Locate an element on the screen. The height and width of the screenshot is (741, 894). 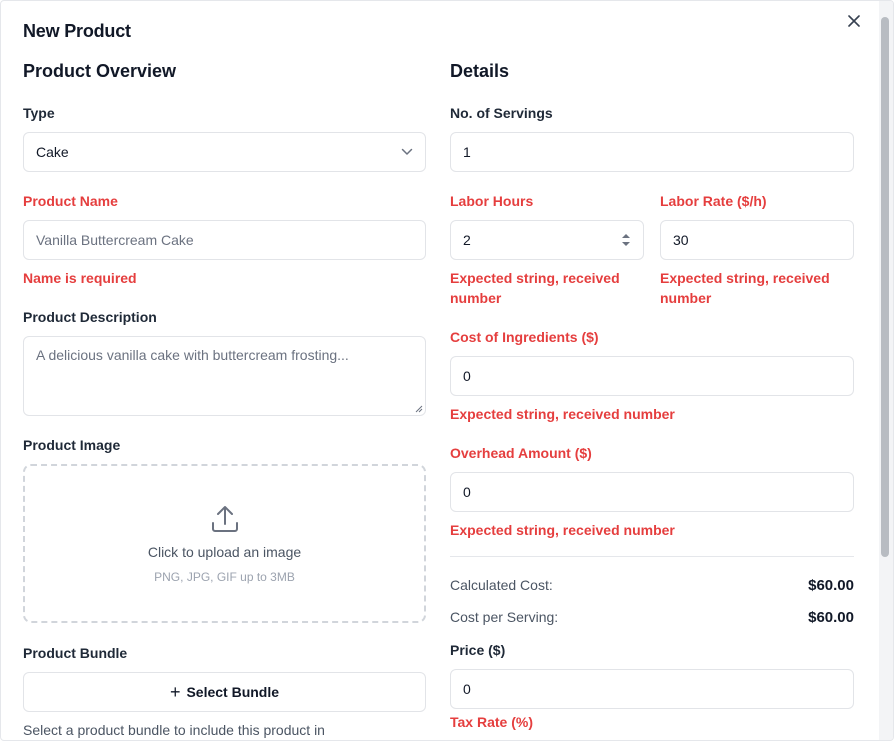
select-bundle-label: Select Bundle is located at coordinates (233, 692).